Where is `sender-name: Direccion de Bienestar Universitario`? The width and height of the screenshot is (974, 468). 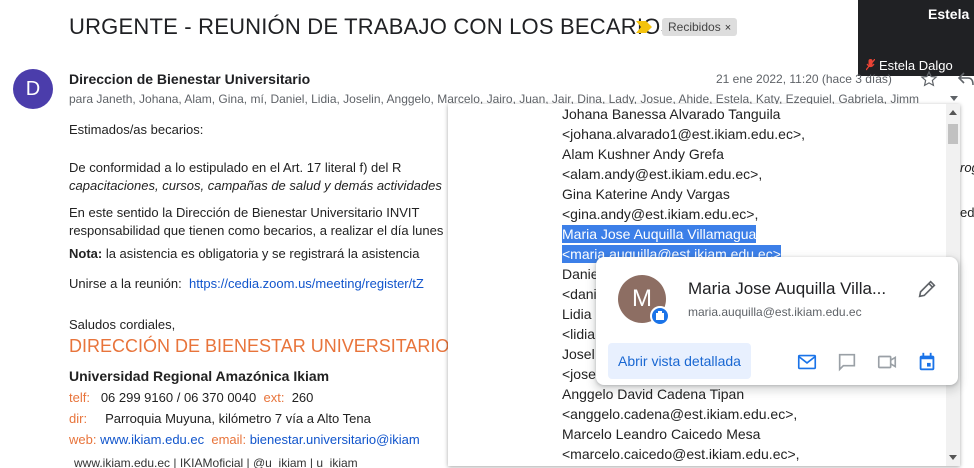 sender-name: Direccion de Bienestar Universitario is located at coordinates (189, 79).